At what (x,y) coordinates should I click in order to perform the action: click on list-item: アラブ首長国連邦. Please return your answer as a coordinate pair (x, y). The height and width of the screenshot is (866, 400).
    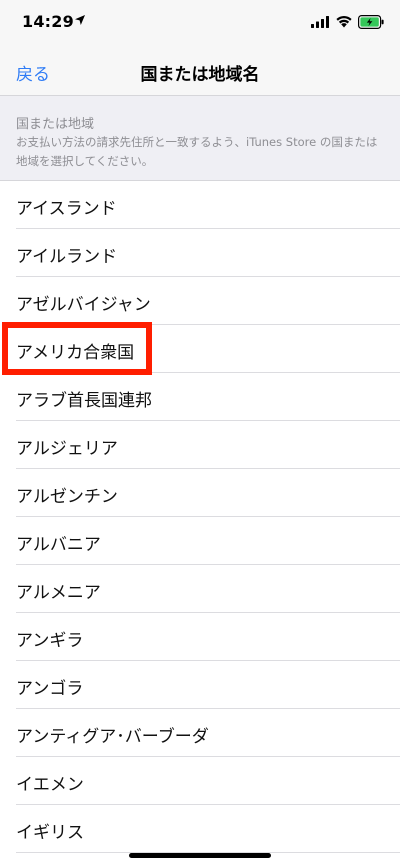
    Looking at the image, I should click on (200, 397).